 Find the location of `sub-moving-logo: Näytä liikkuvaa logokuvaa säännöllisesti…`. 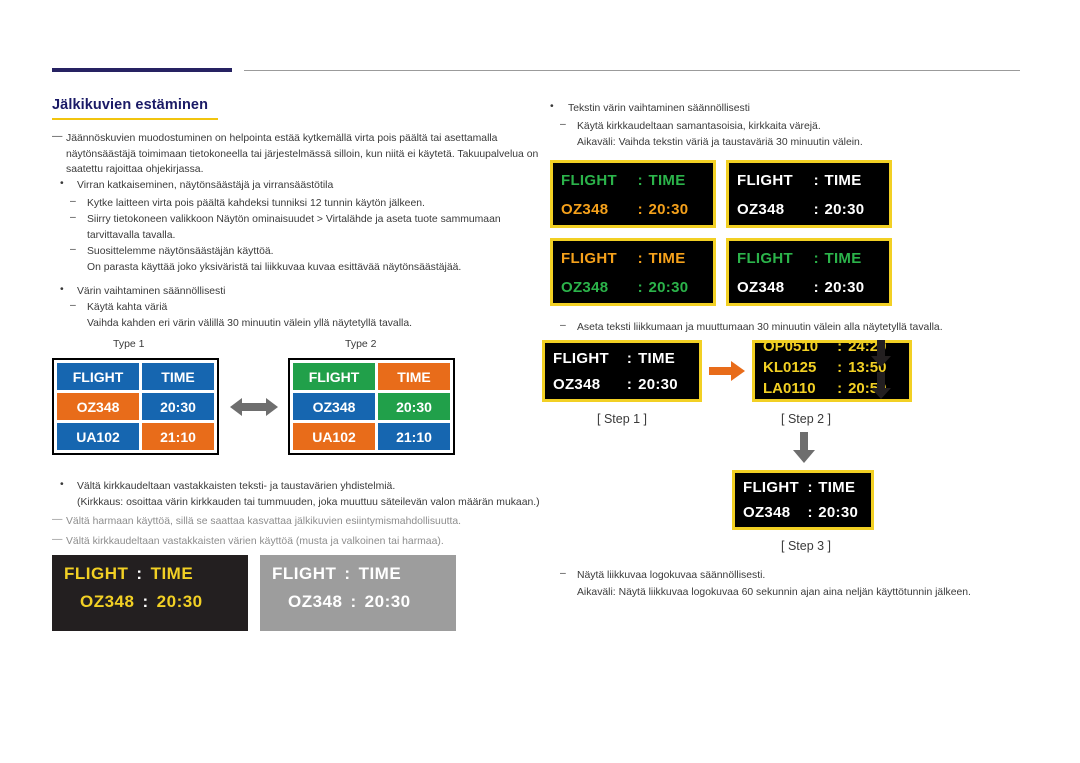

sub-moving-logo: Näytä liikkuvaa logokuvaa säännöllisesti… is located at coordinates (671, 575).